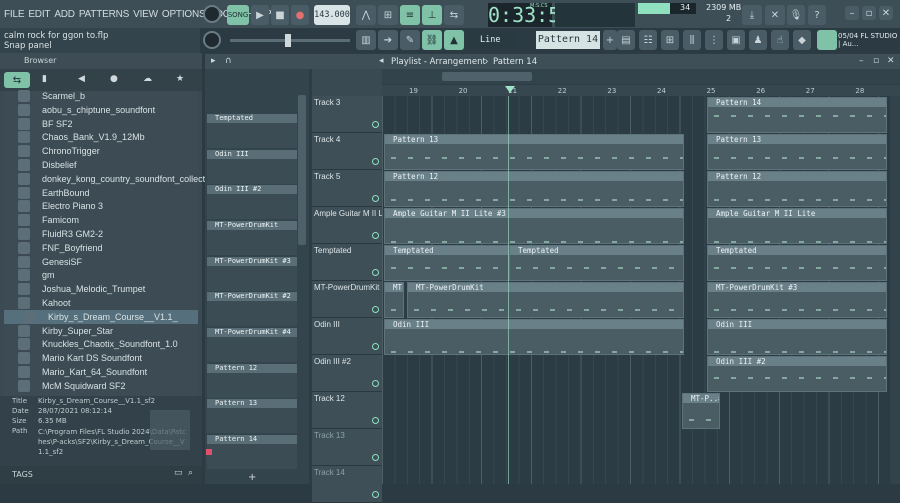 The height and width of the screenshot is (503, 900). Describe the element at coordinates (104, 14) in the screenshot. I see `menu-patterns: PATTERNS` at that location.